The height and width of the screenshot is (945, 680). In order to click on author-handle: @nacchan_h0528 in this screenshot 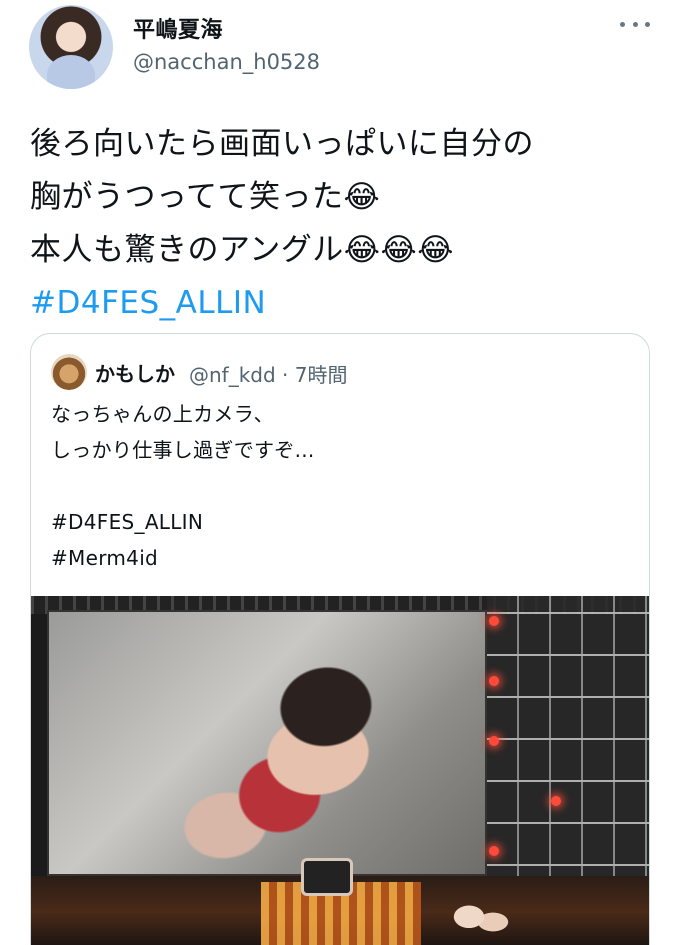, I will do `click(226, 62)`.